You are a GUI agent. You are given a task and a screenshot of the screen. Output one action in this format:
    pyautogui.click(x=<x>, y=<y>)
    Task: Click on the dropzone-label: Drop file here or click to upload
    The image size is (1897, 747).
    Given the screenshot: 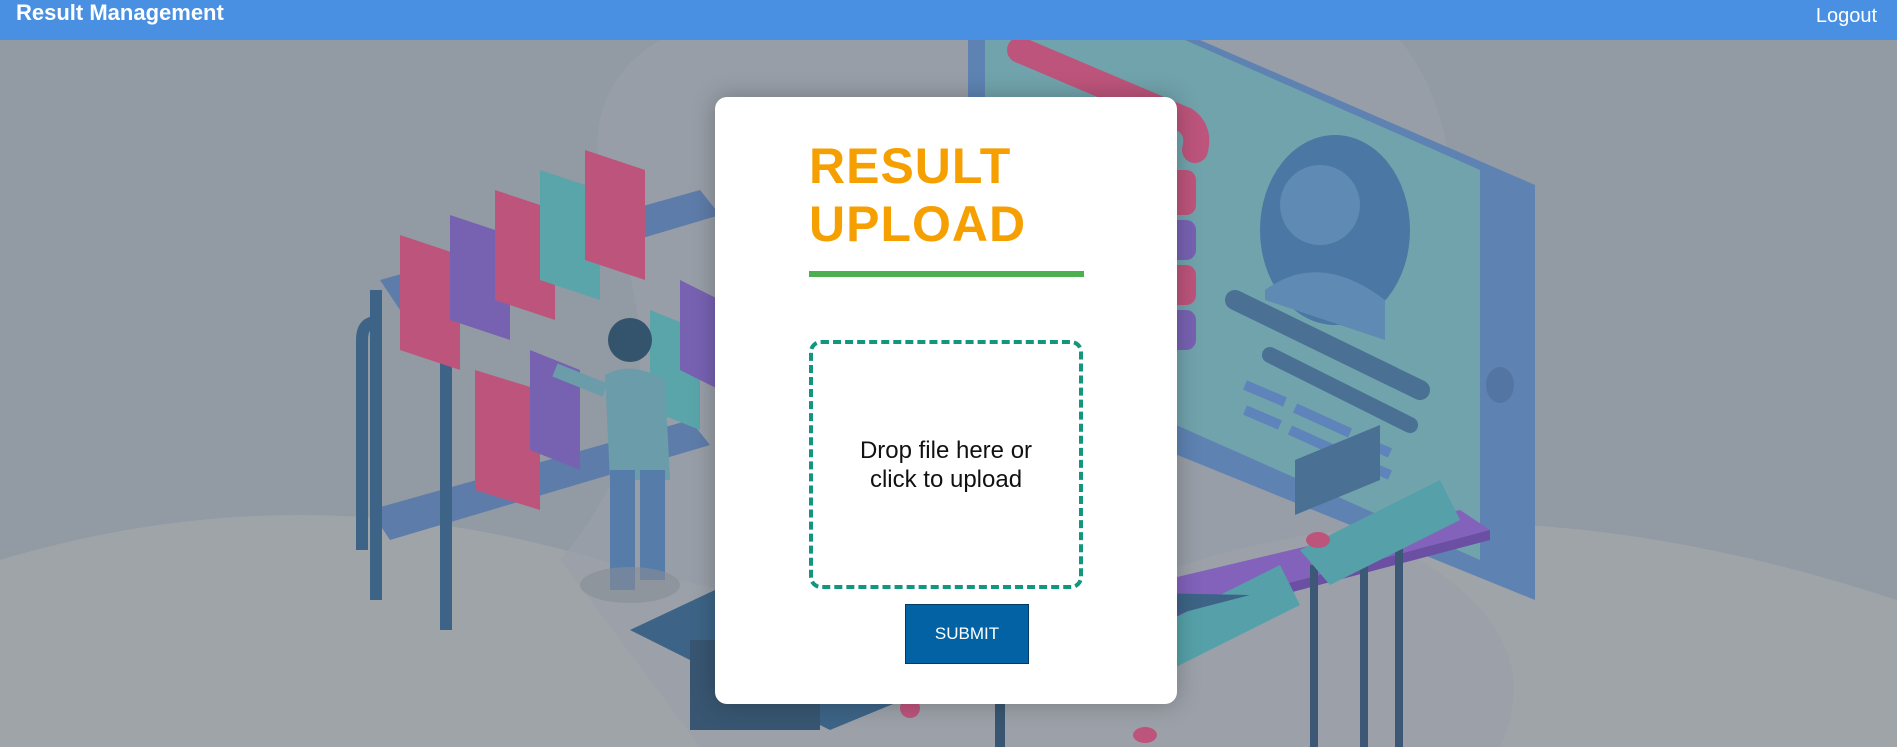 What is the action you would take?
    pyautogui.click(x=946, y=464)
    